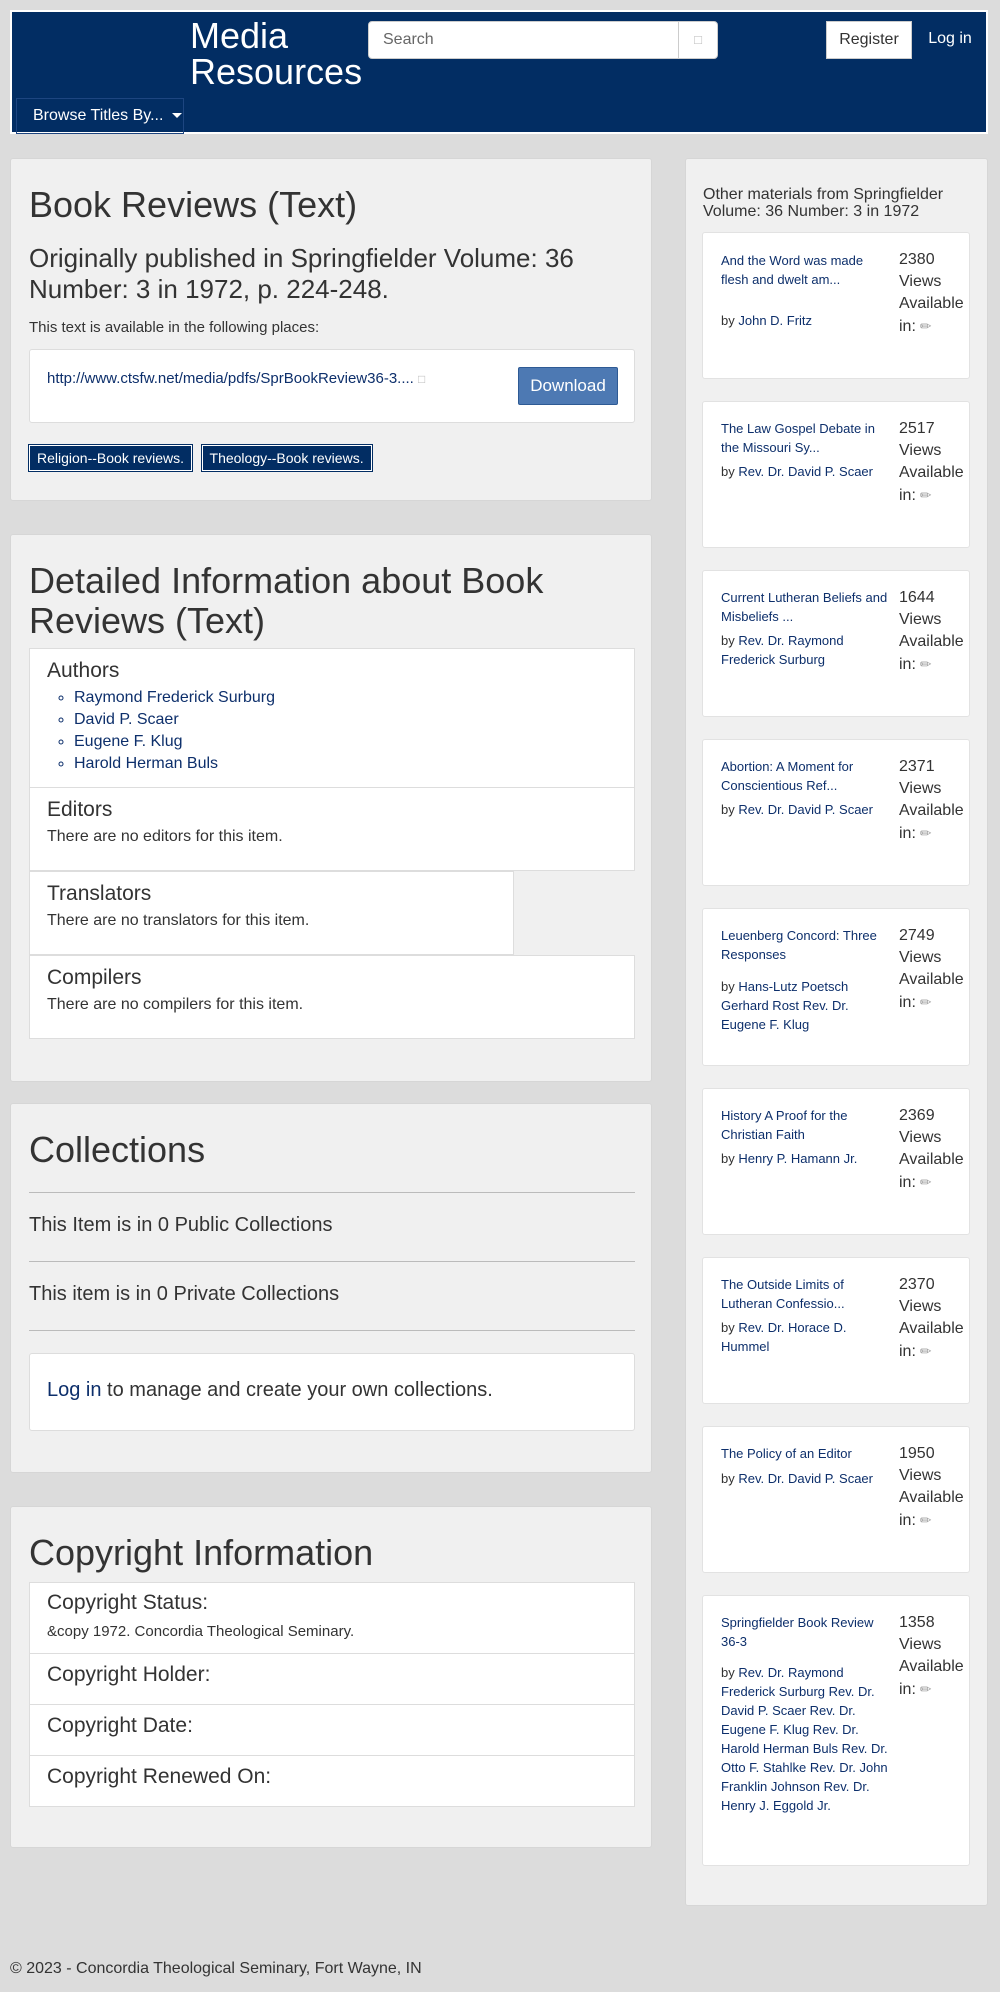 The image size is (1000, 1992). I want to click on author-link: Eugene F. Klug, so click(174, 742).